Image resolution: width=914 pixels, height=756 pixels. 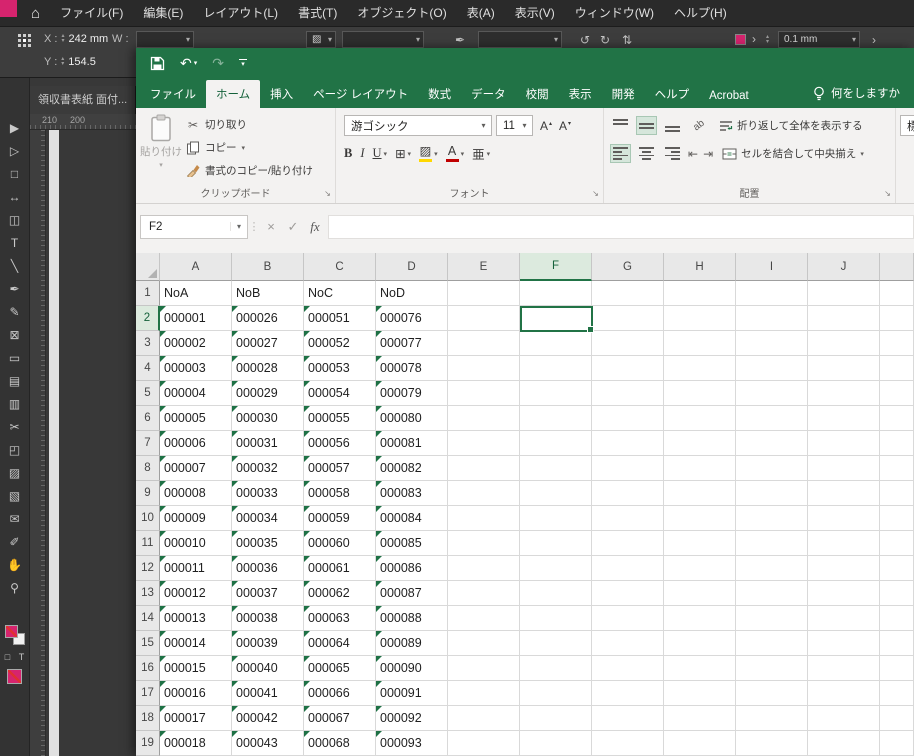 I want to click on ribbon-tab: 開発, so click(x=623, y=94).